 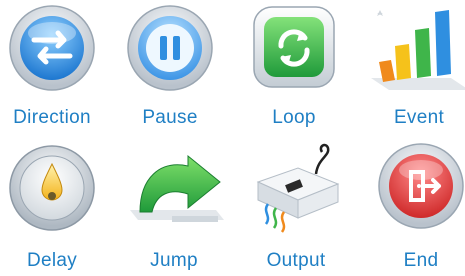 I want to click on block-event: Event, so click(x=413, y=69).